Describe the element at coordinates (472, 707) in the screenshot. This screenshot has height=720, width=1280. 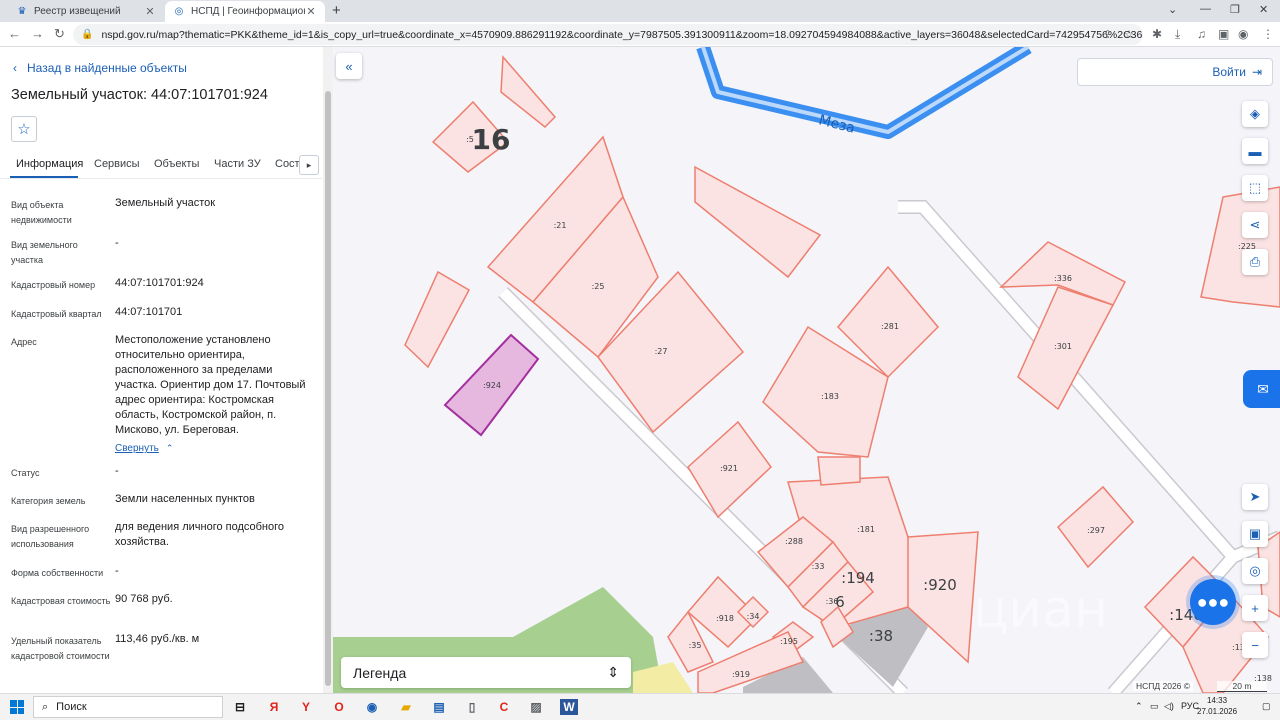
I see `file-icon: ▯` at that location.